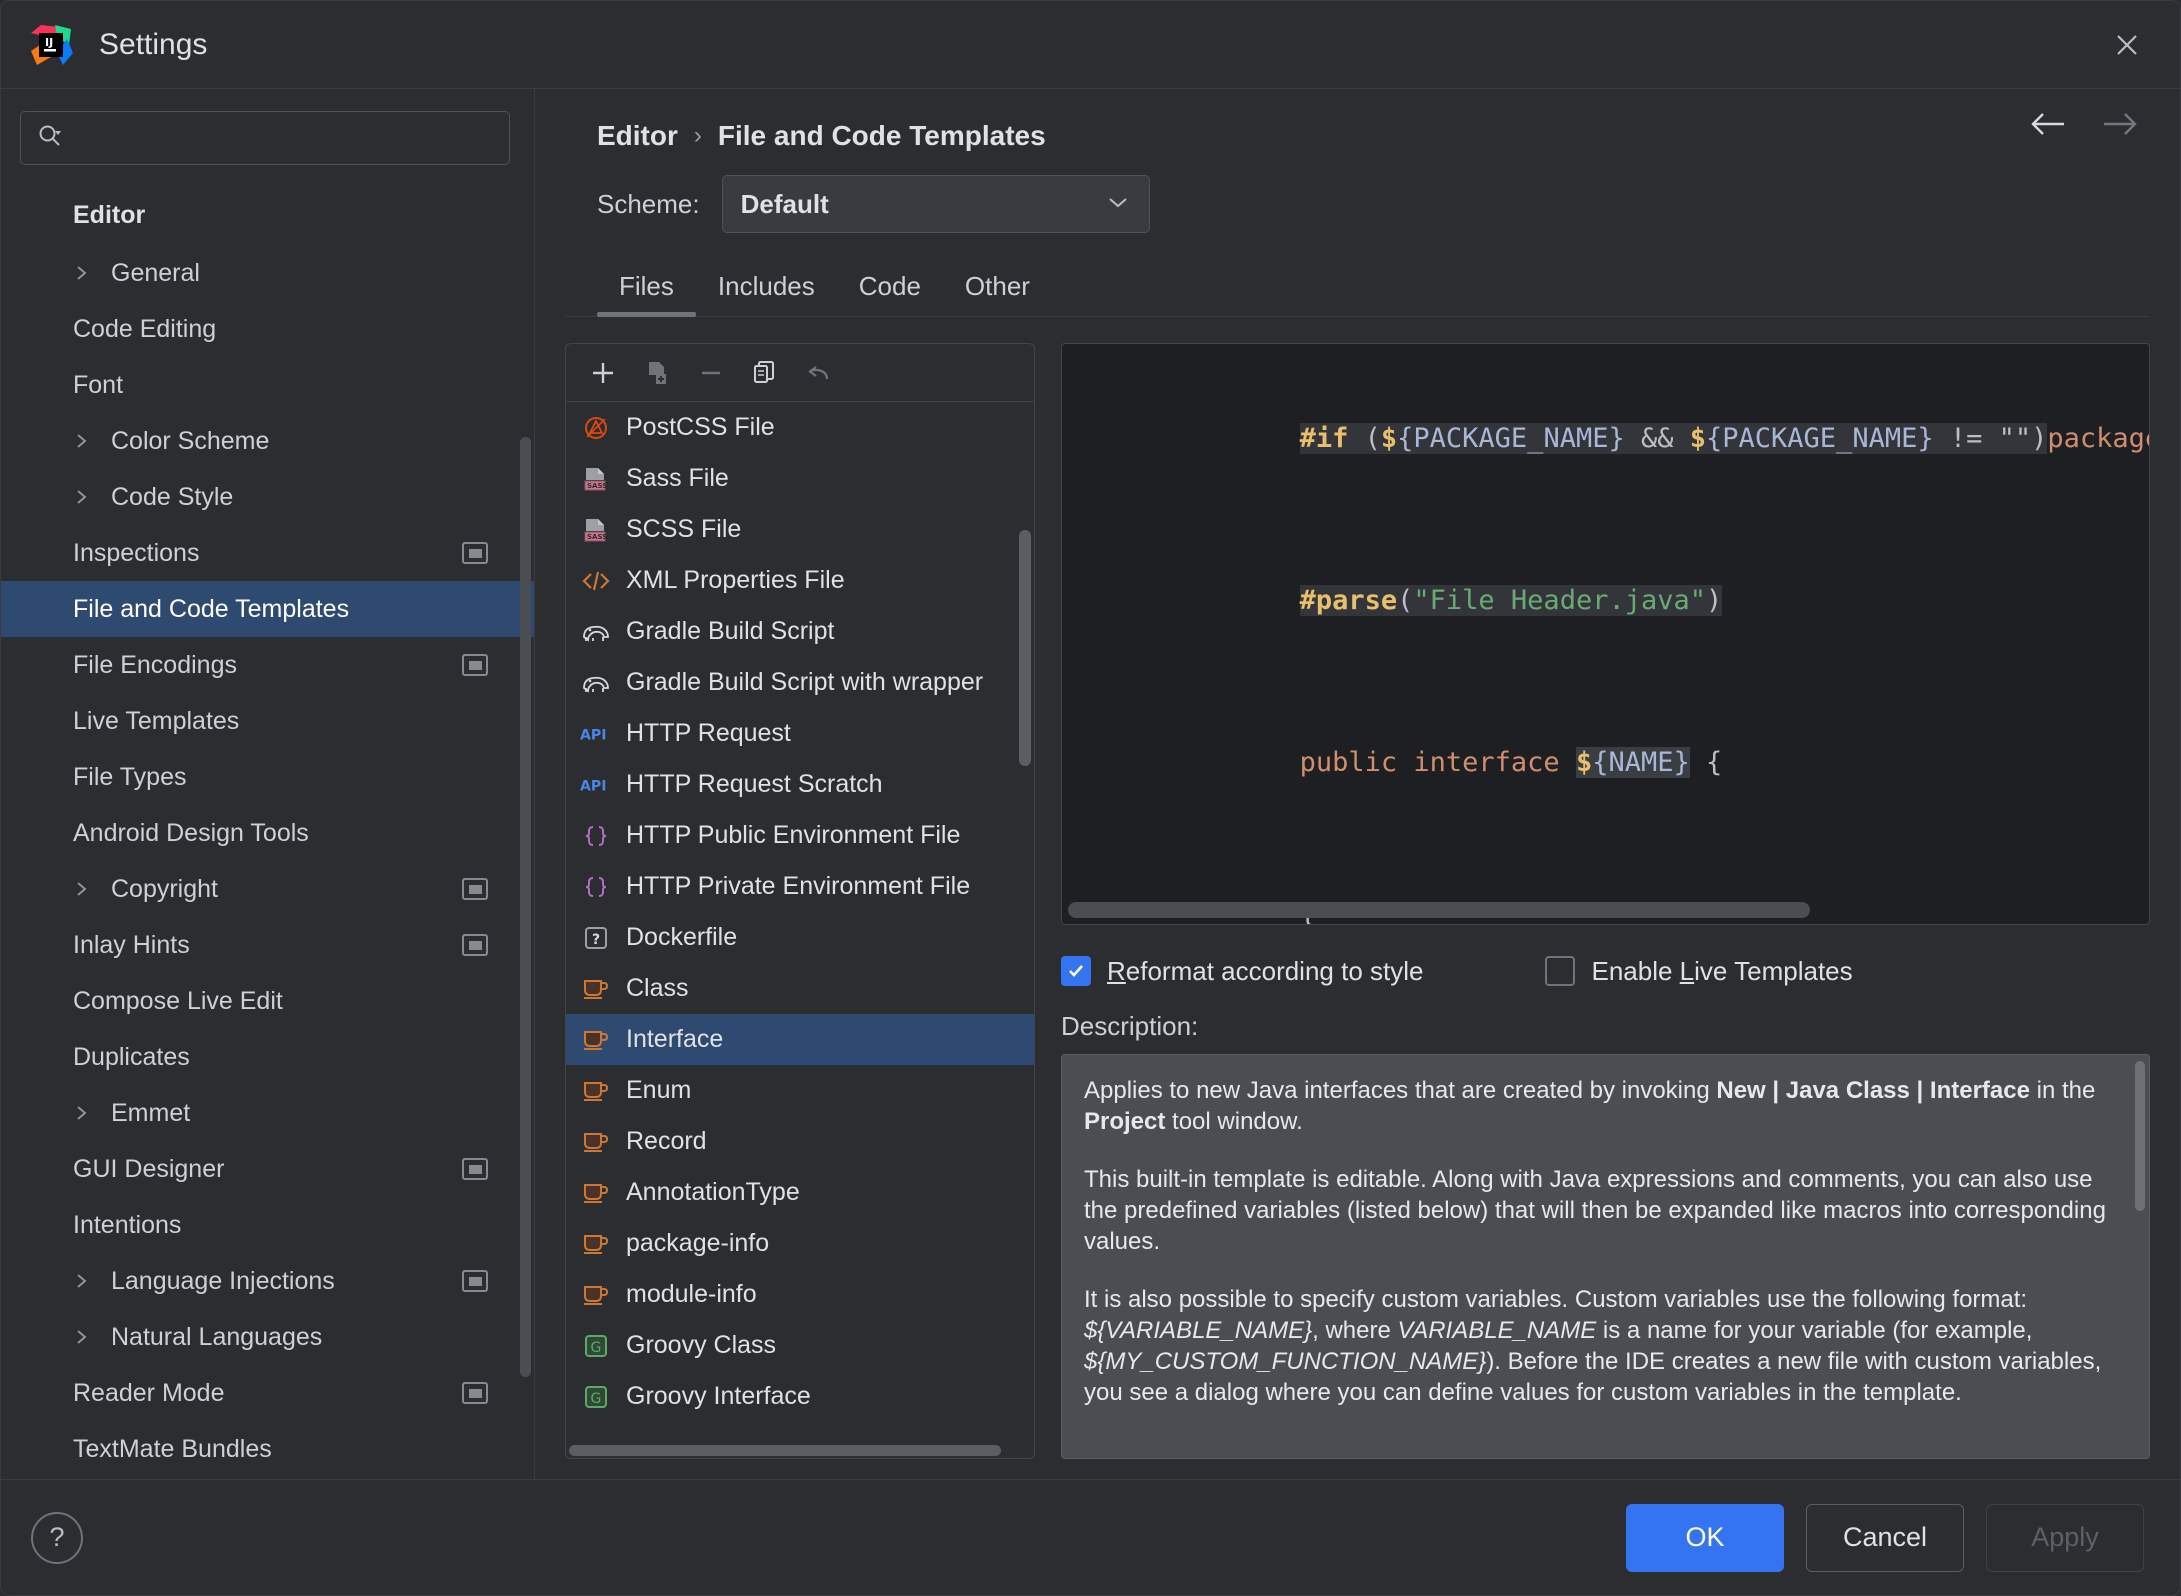 The image size is (2181, 1596). Describe the element at coordinates (800, 733) in the screenshot. I see `template-list-item: API HTTP Request` at that location.